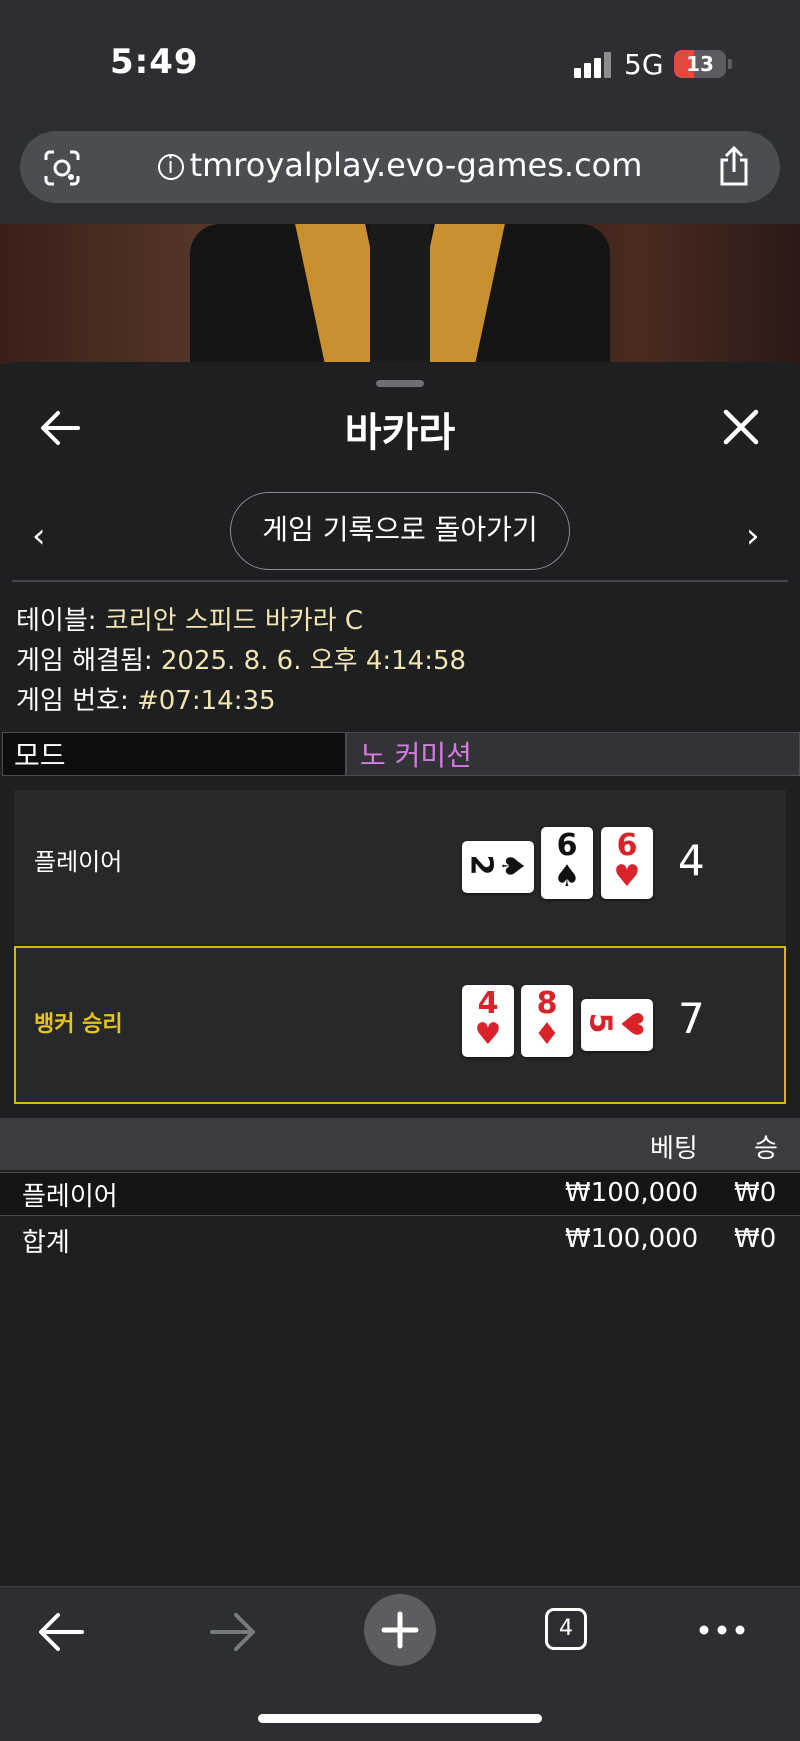 Image resolution: width=800 pixels, height=1741 pixels. Describe the element at coordinates (644, 64) in the screenshot. I see `network-type: 5G` at that location.